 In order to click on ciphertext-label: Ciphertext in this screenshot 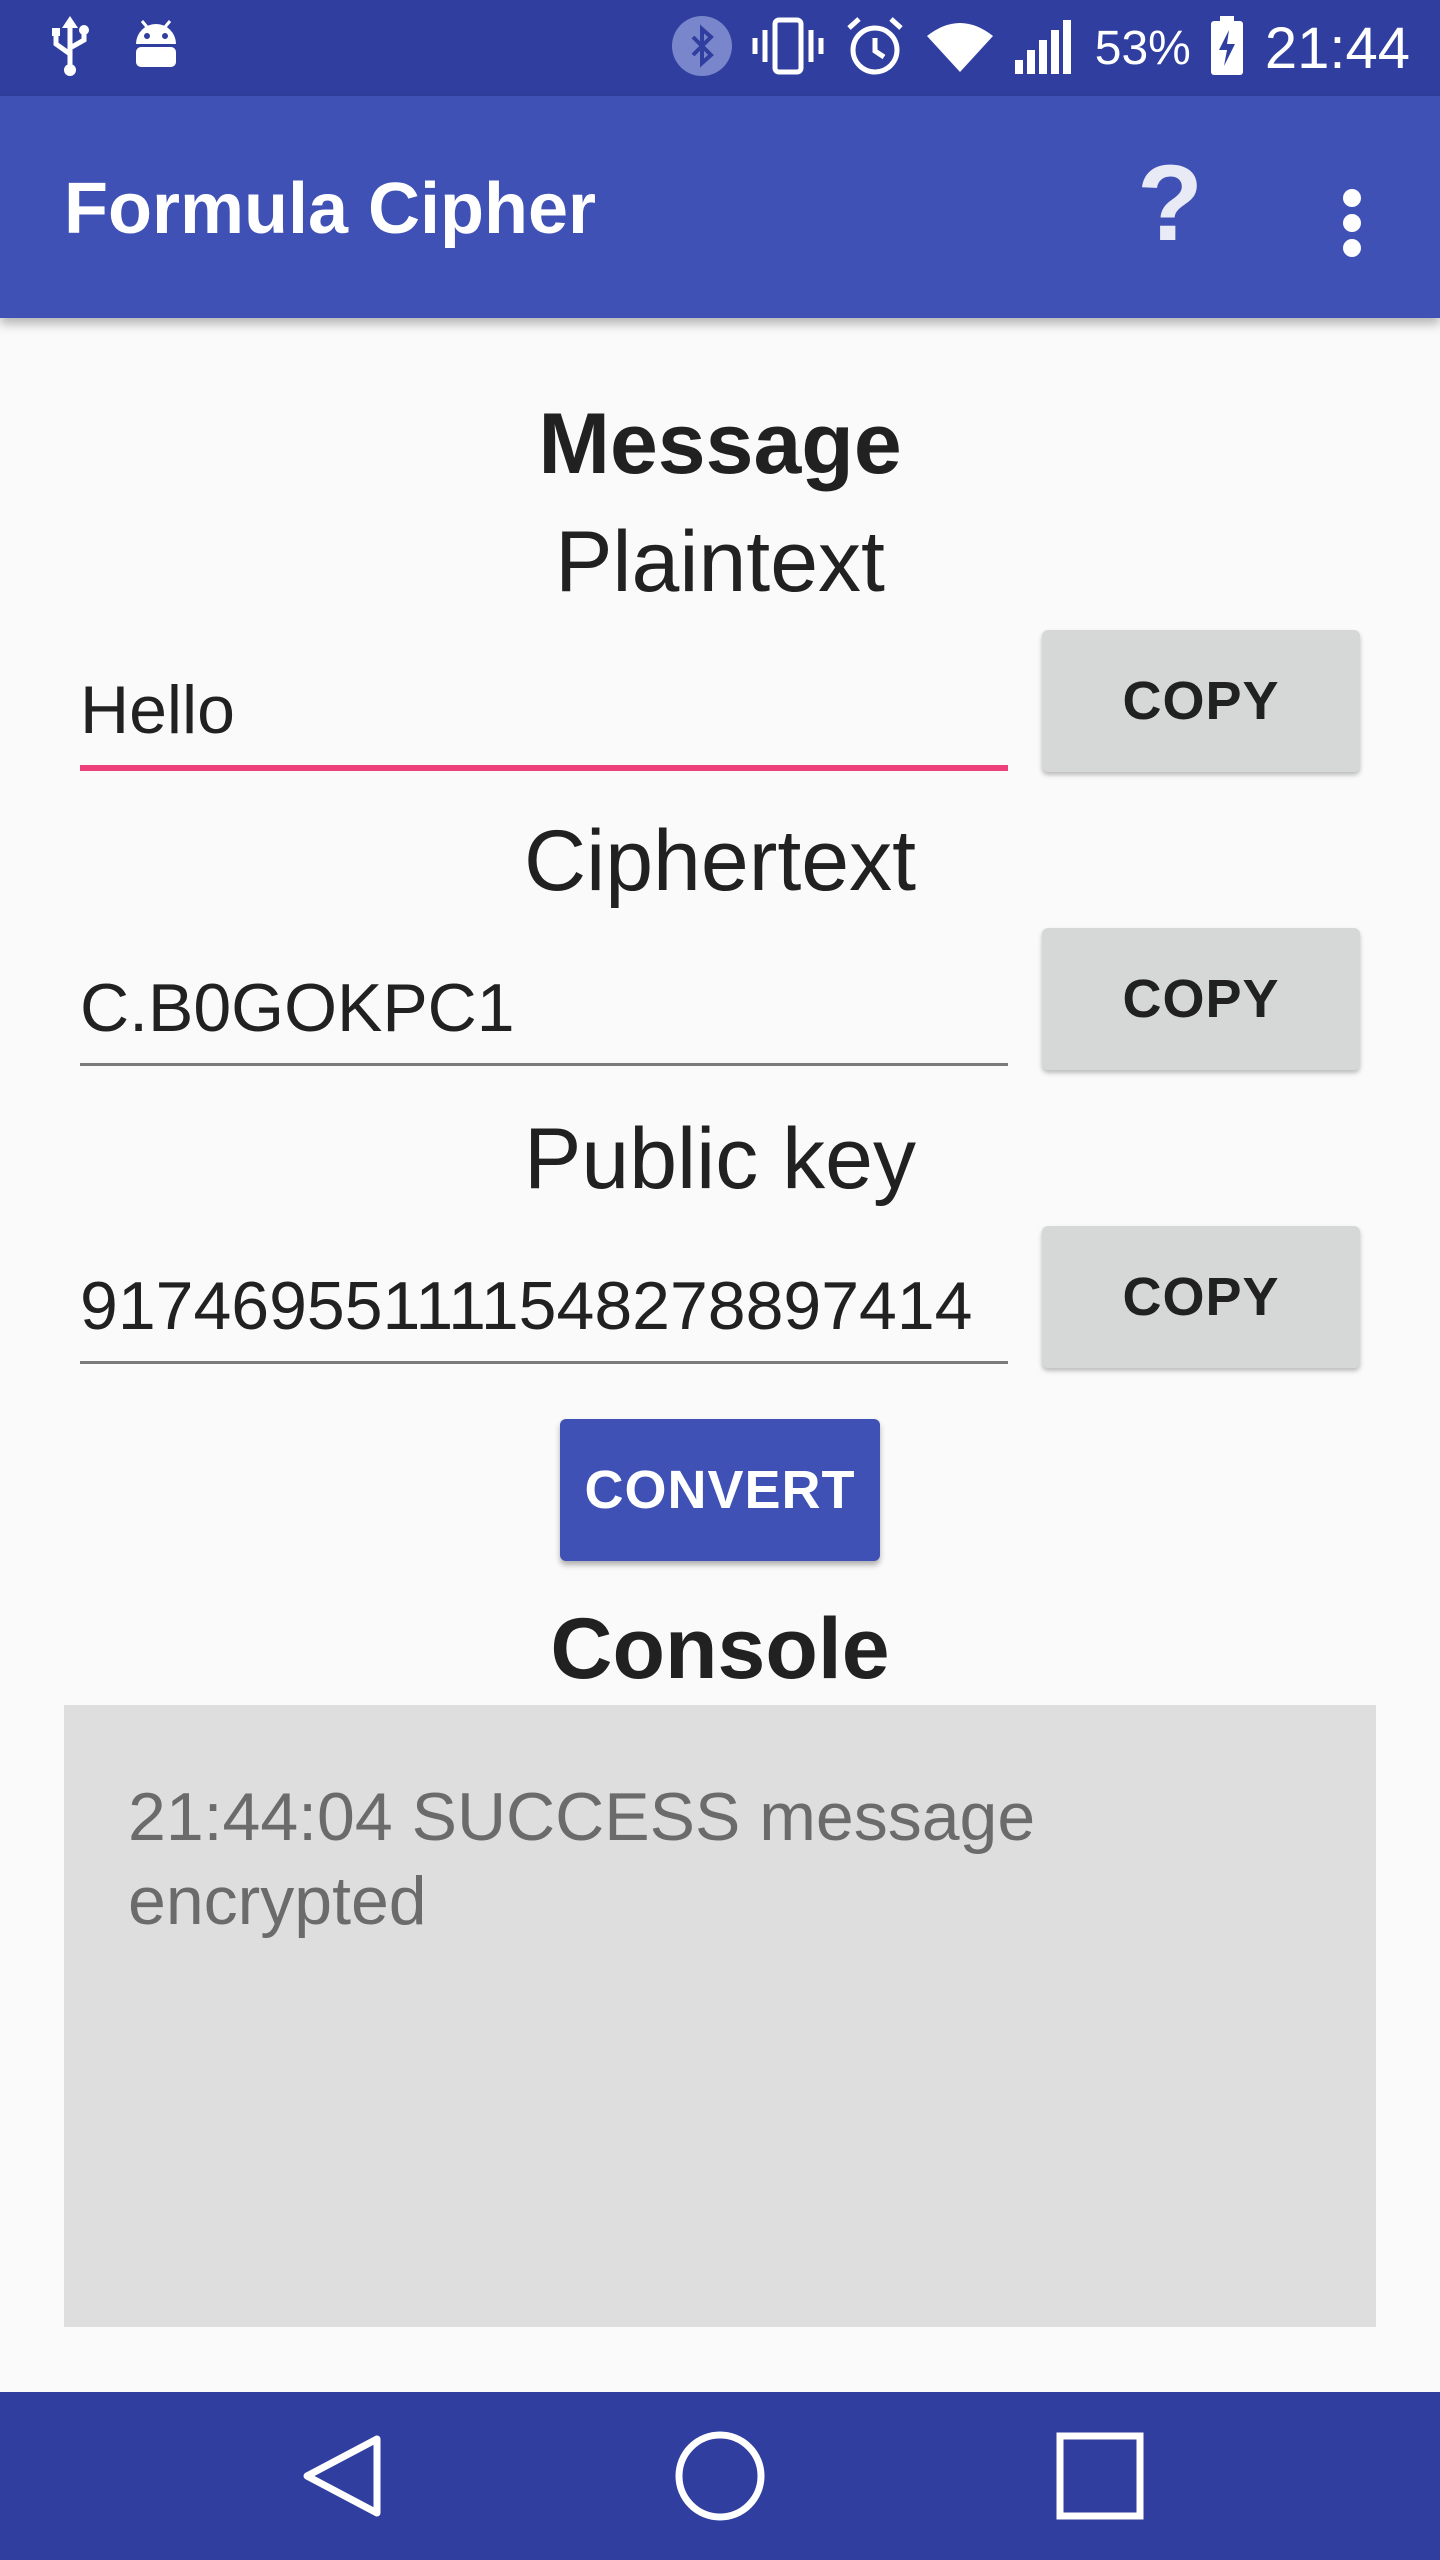, I will do `click(720, 861)`.